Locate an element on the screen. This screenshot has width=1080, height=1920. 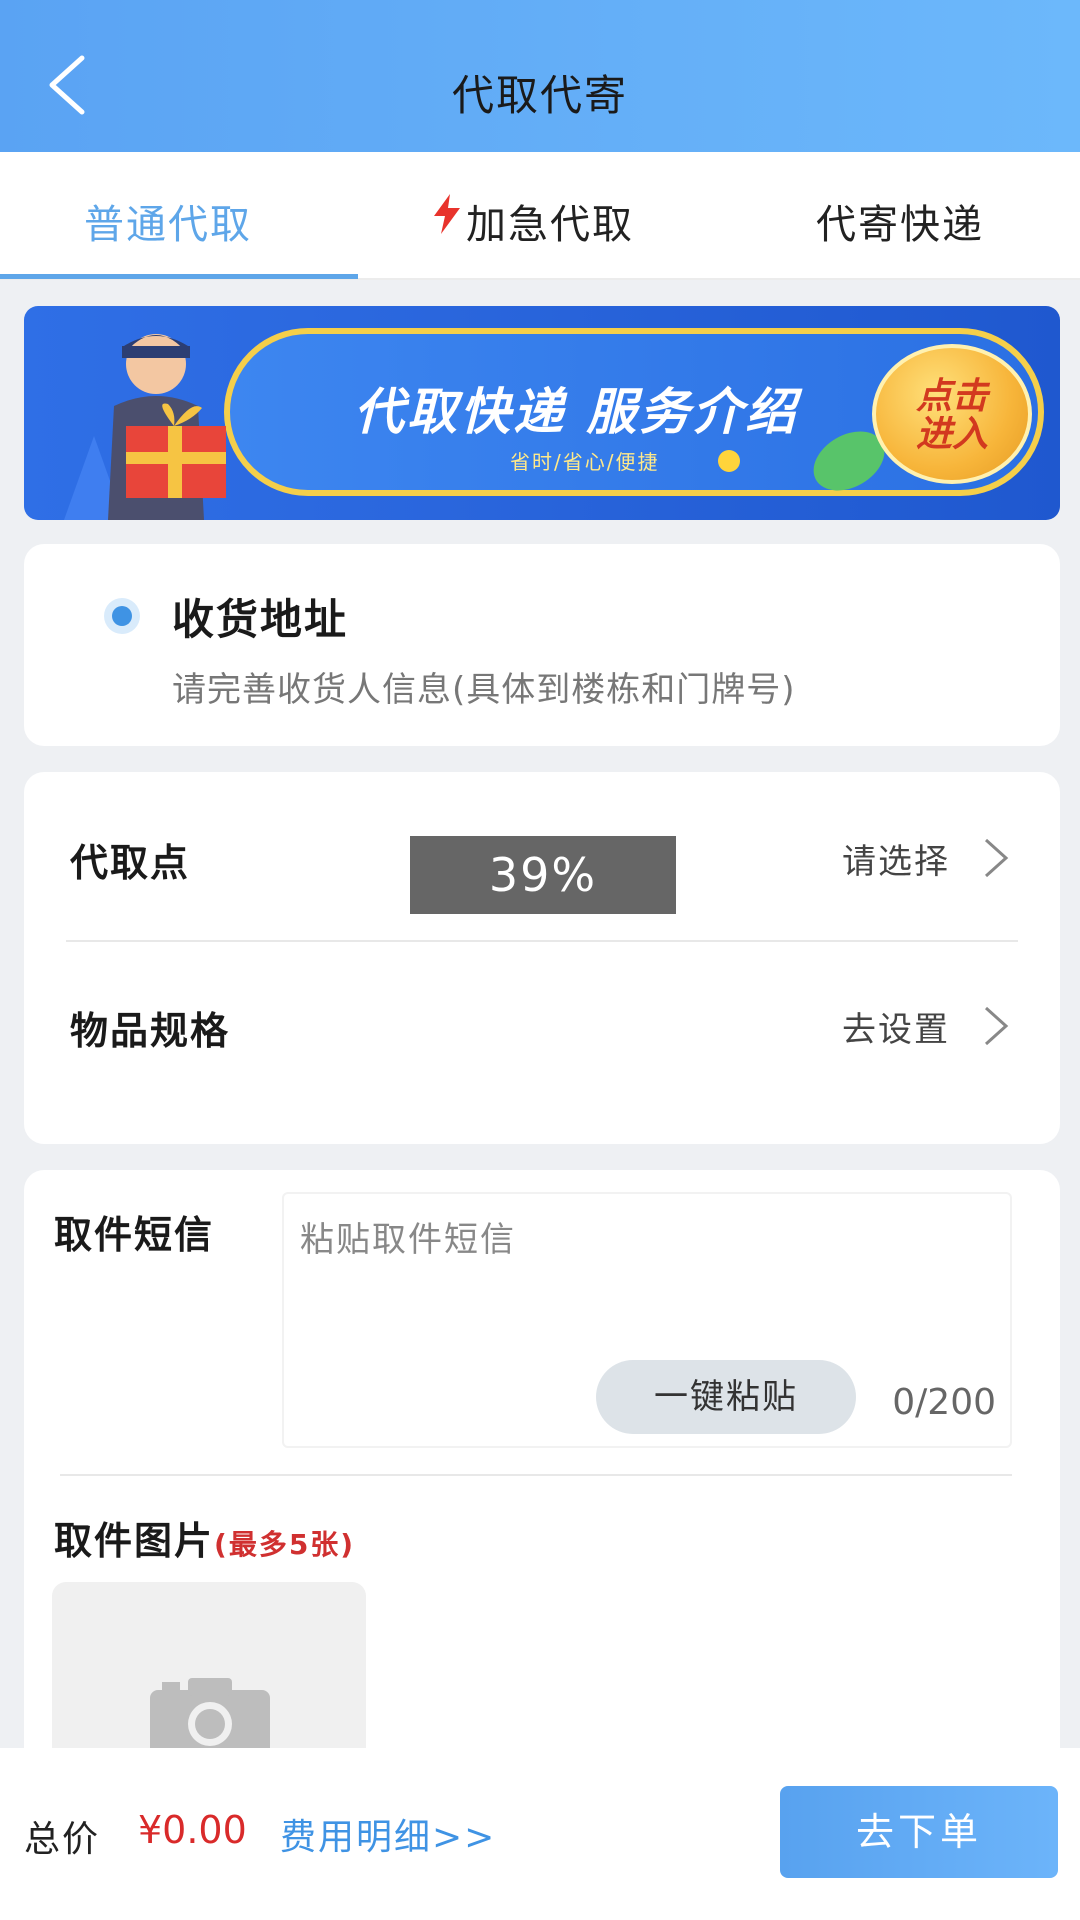
bottom-order-bar: 总价 ¥0.00 费用明细>> 去下单 is located at coordinates (540, 1834).